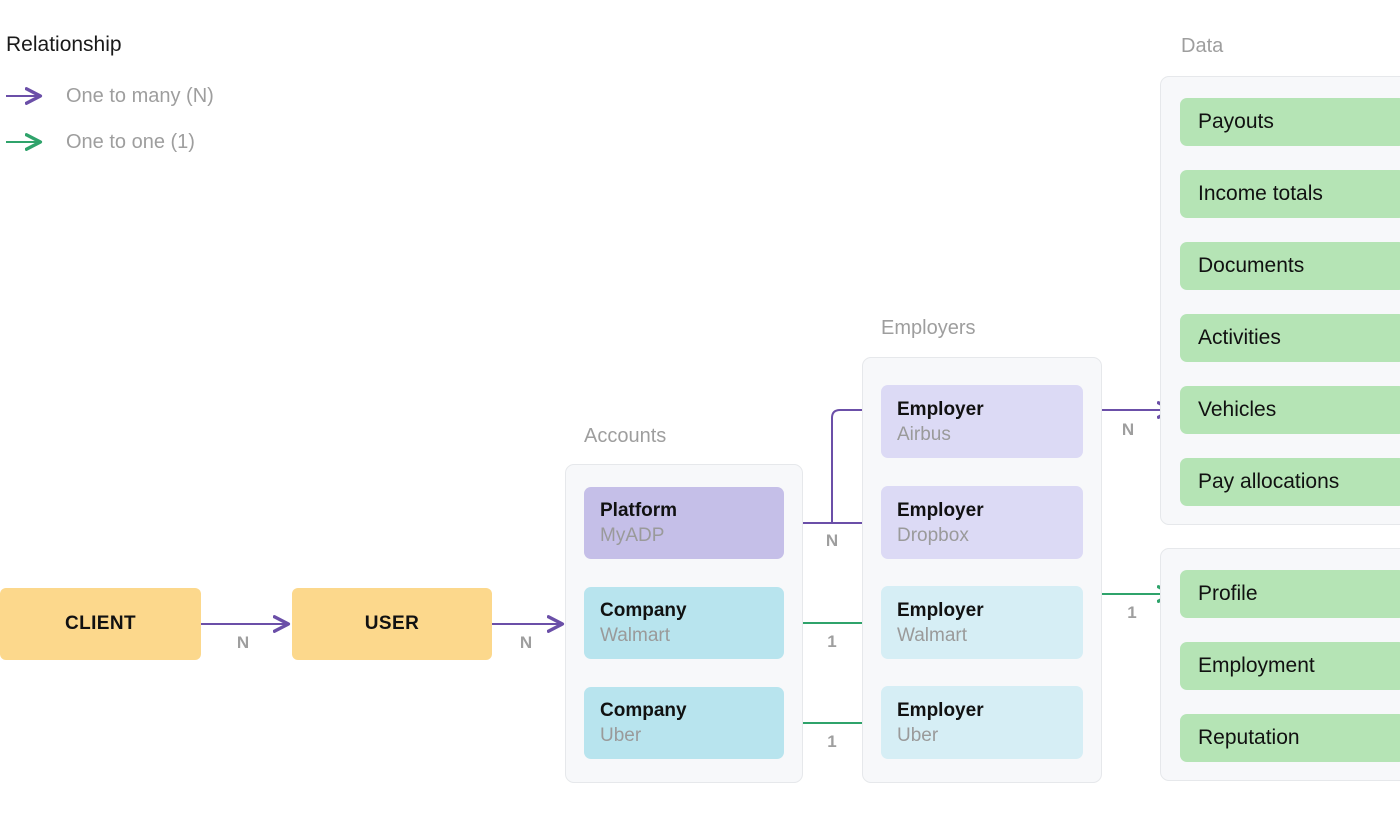 This screenshot has height=824, width=1400. I want to click on card-subtitle: Airbus, so click(924, 434).